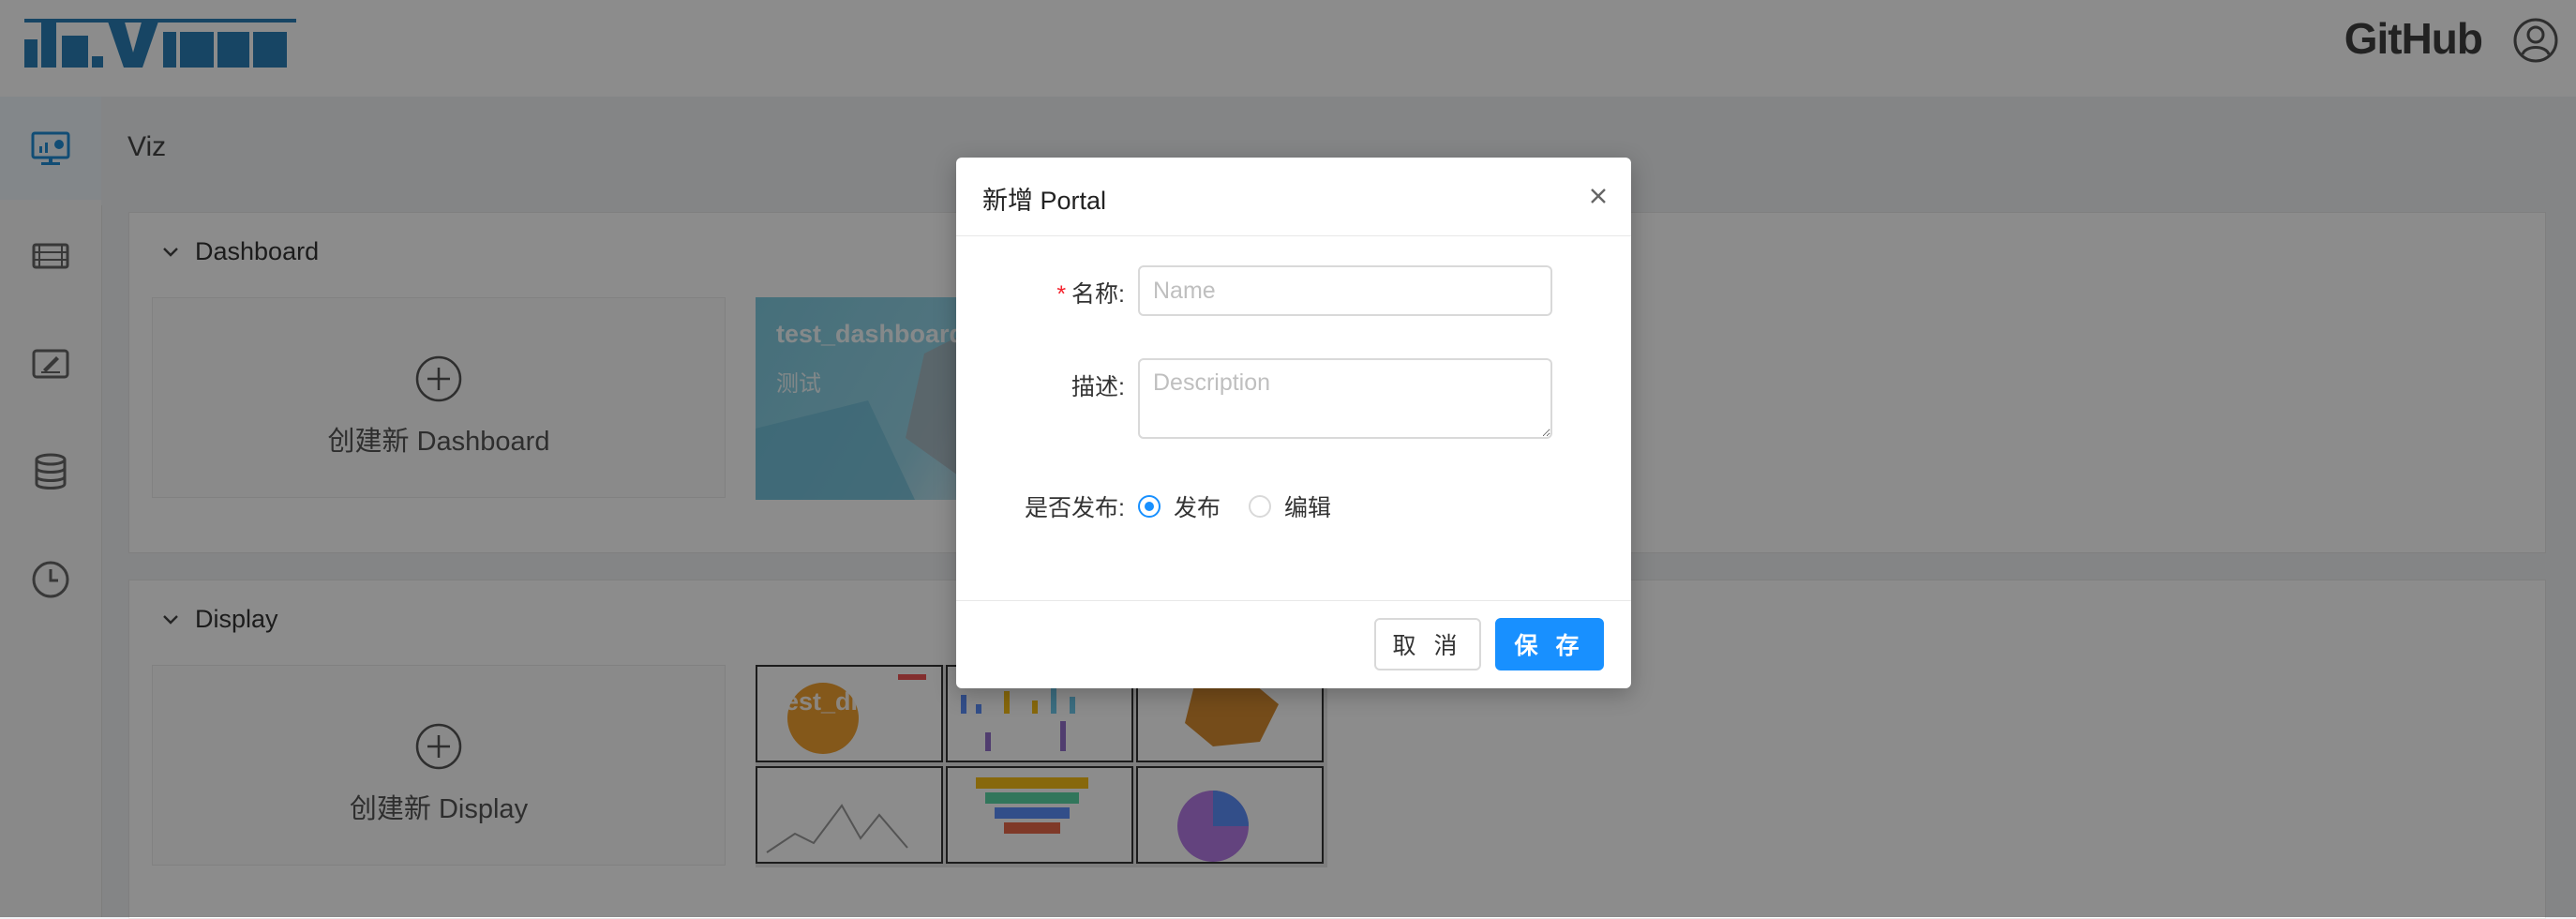  I want to click on modal-title: 新增 Portal, so click(1045, 201).